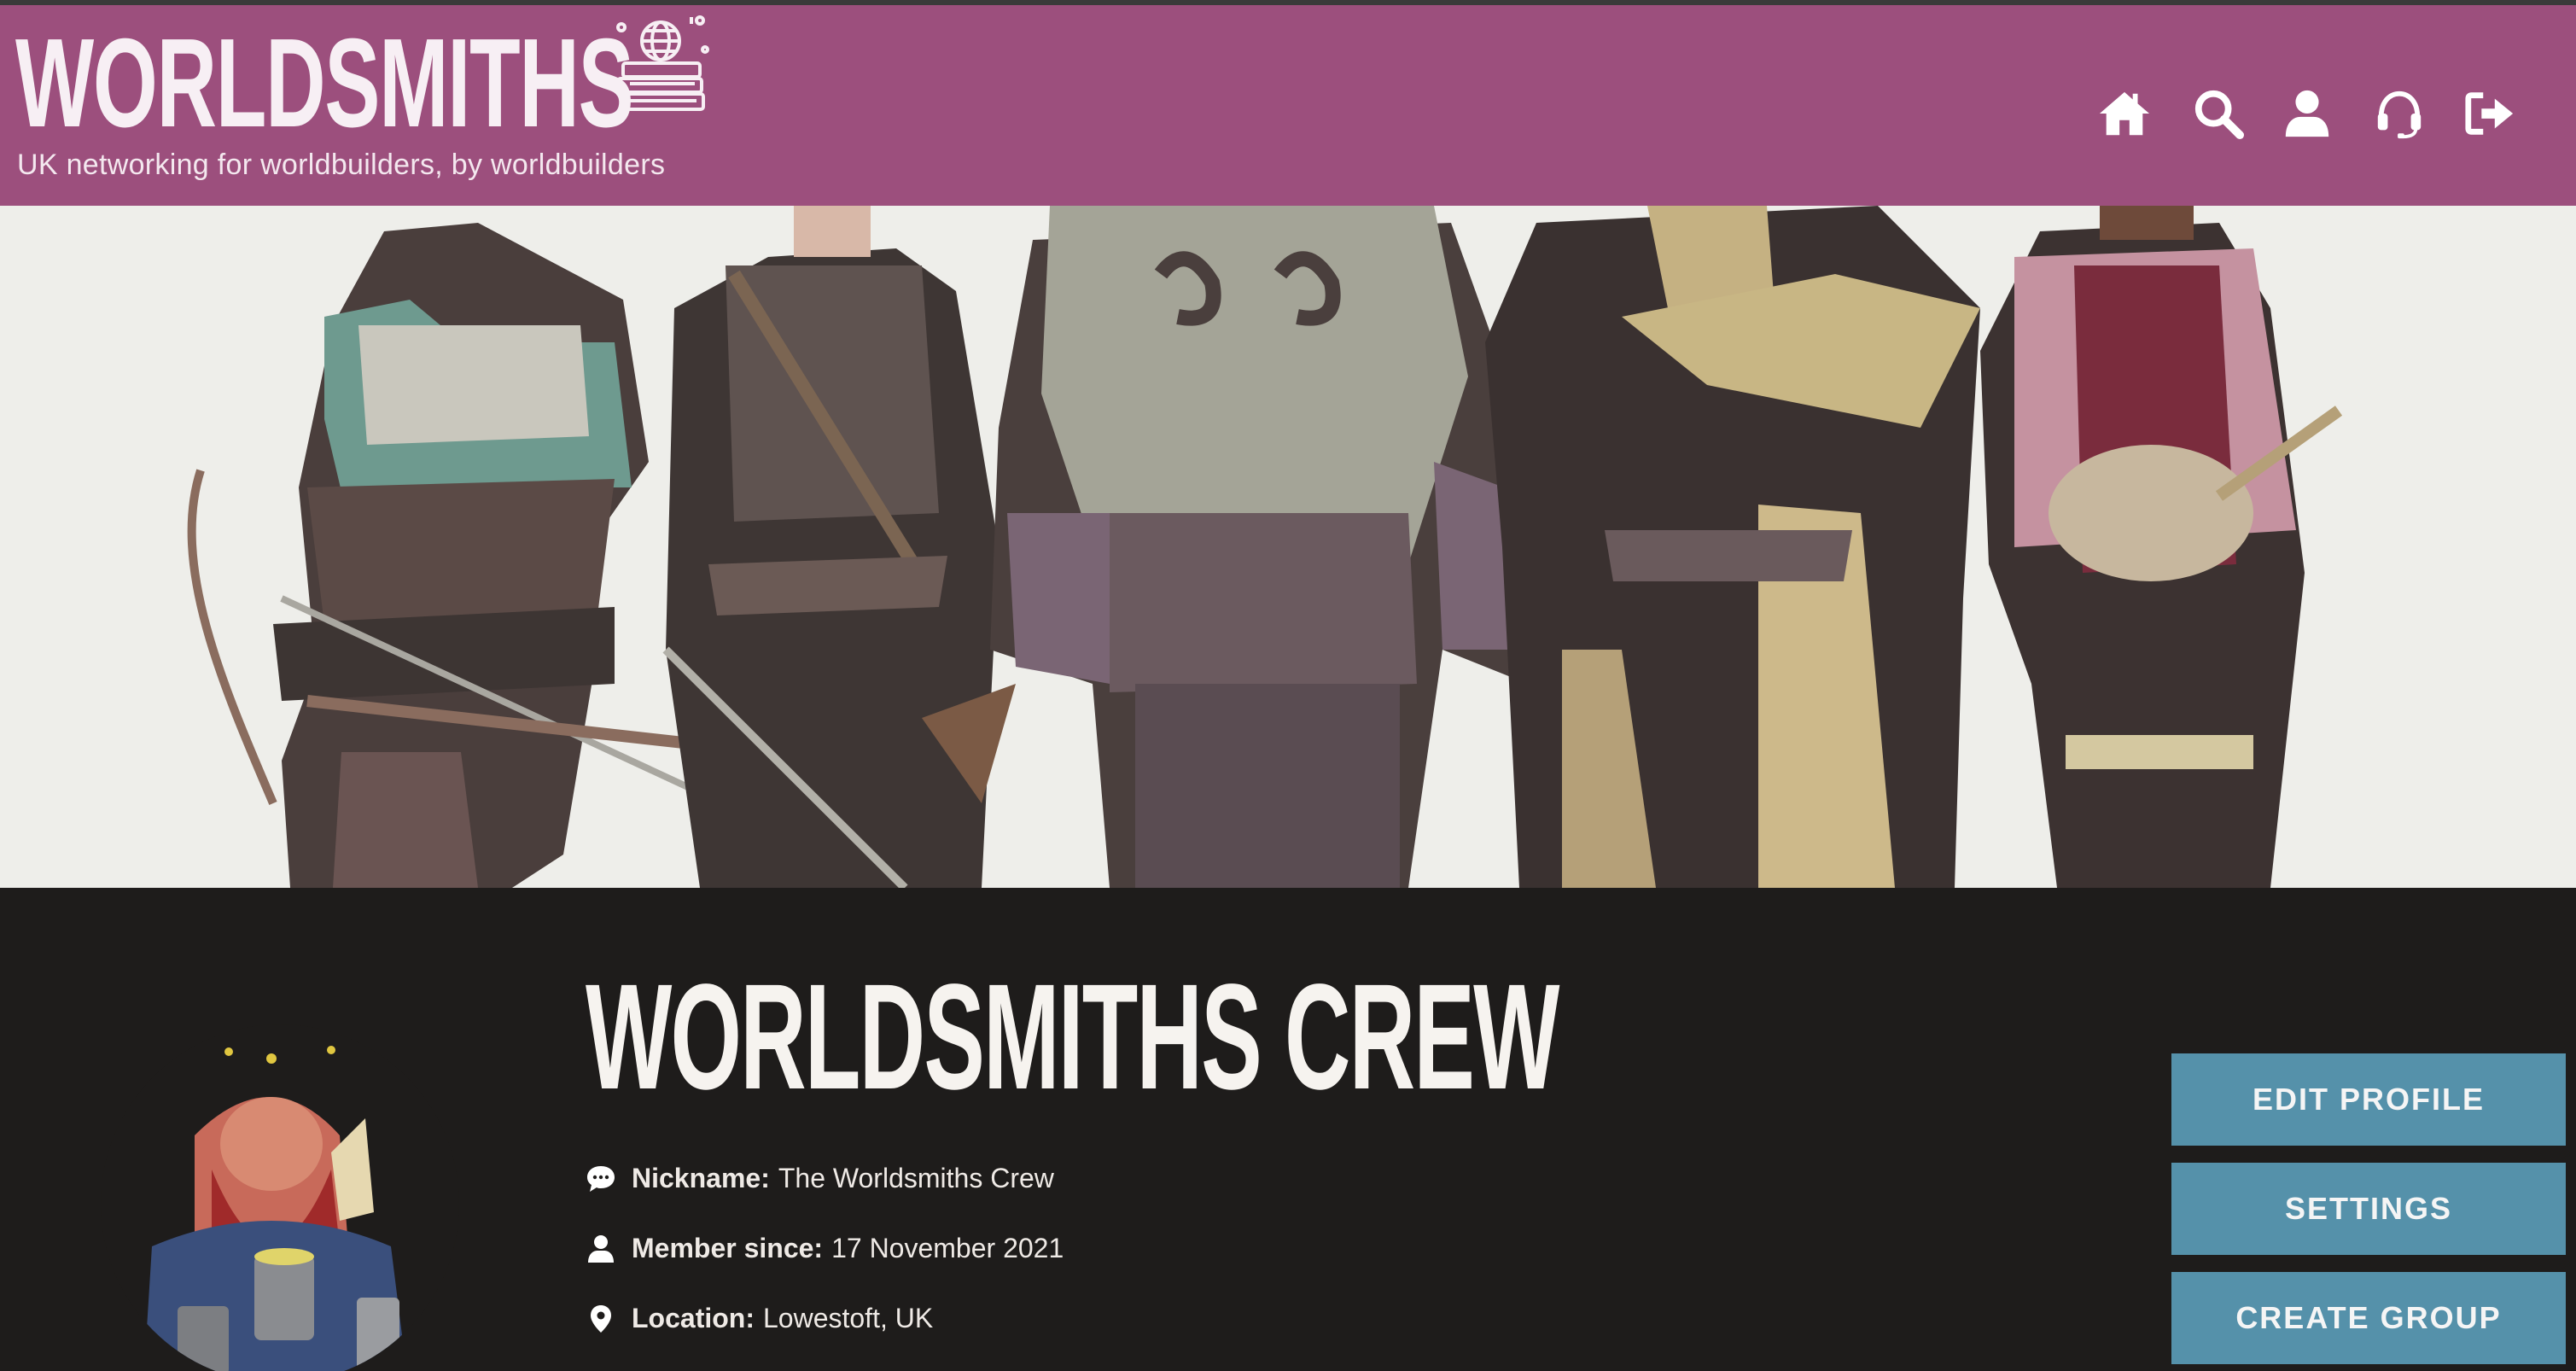 This screenshot has width=2576, height=1371. What do you see at coordinates (916, 1178) in the screenshot?
I see `nickname-value: The Worldsmiths Crew` at bounding box center [916, 1178].